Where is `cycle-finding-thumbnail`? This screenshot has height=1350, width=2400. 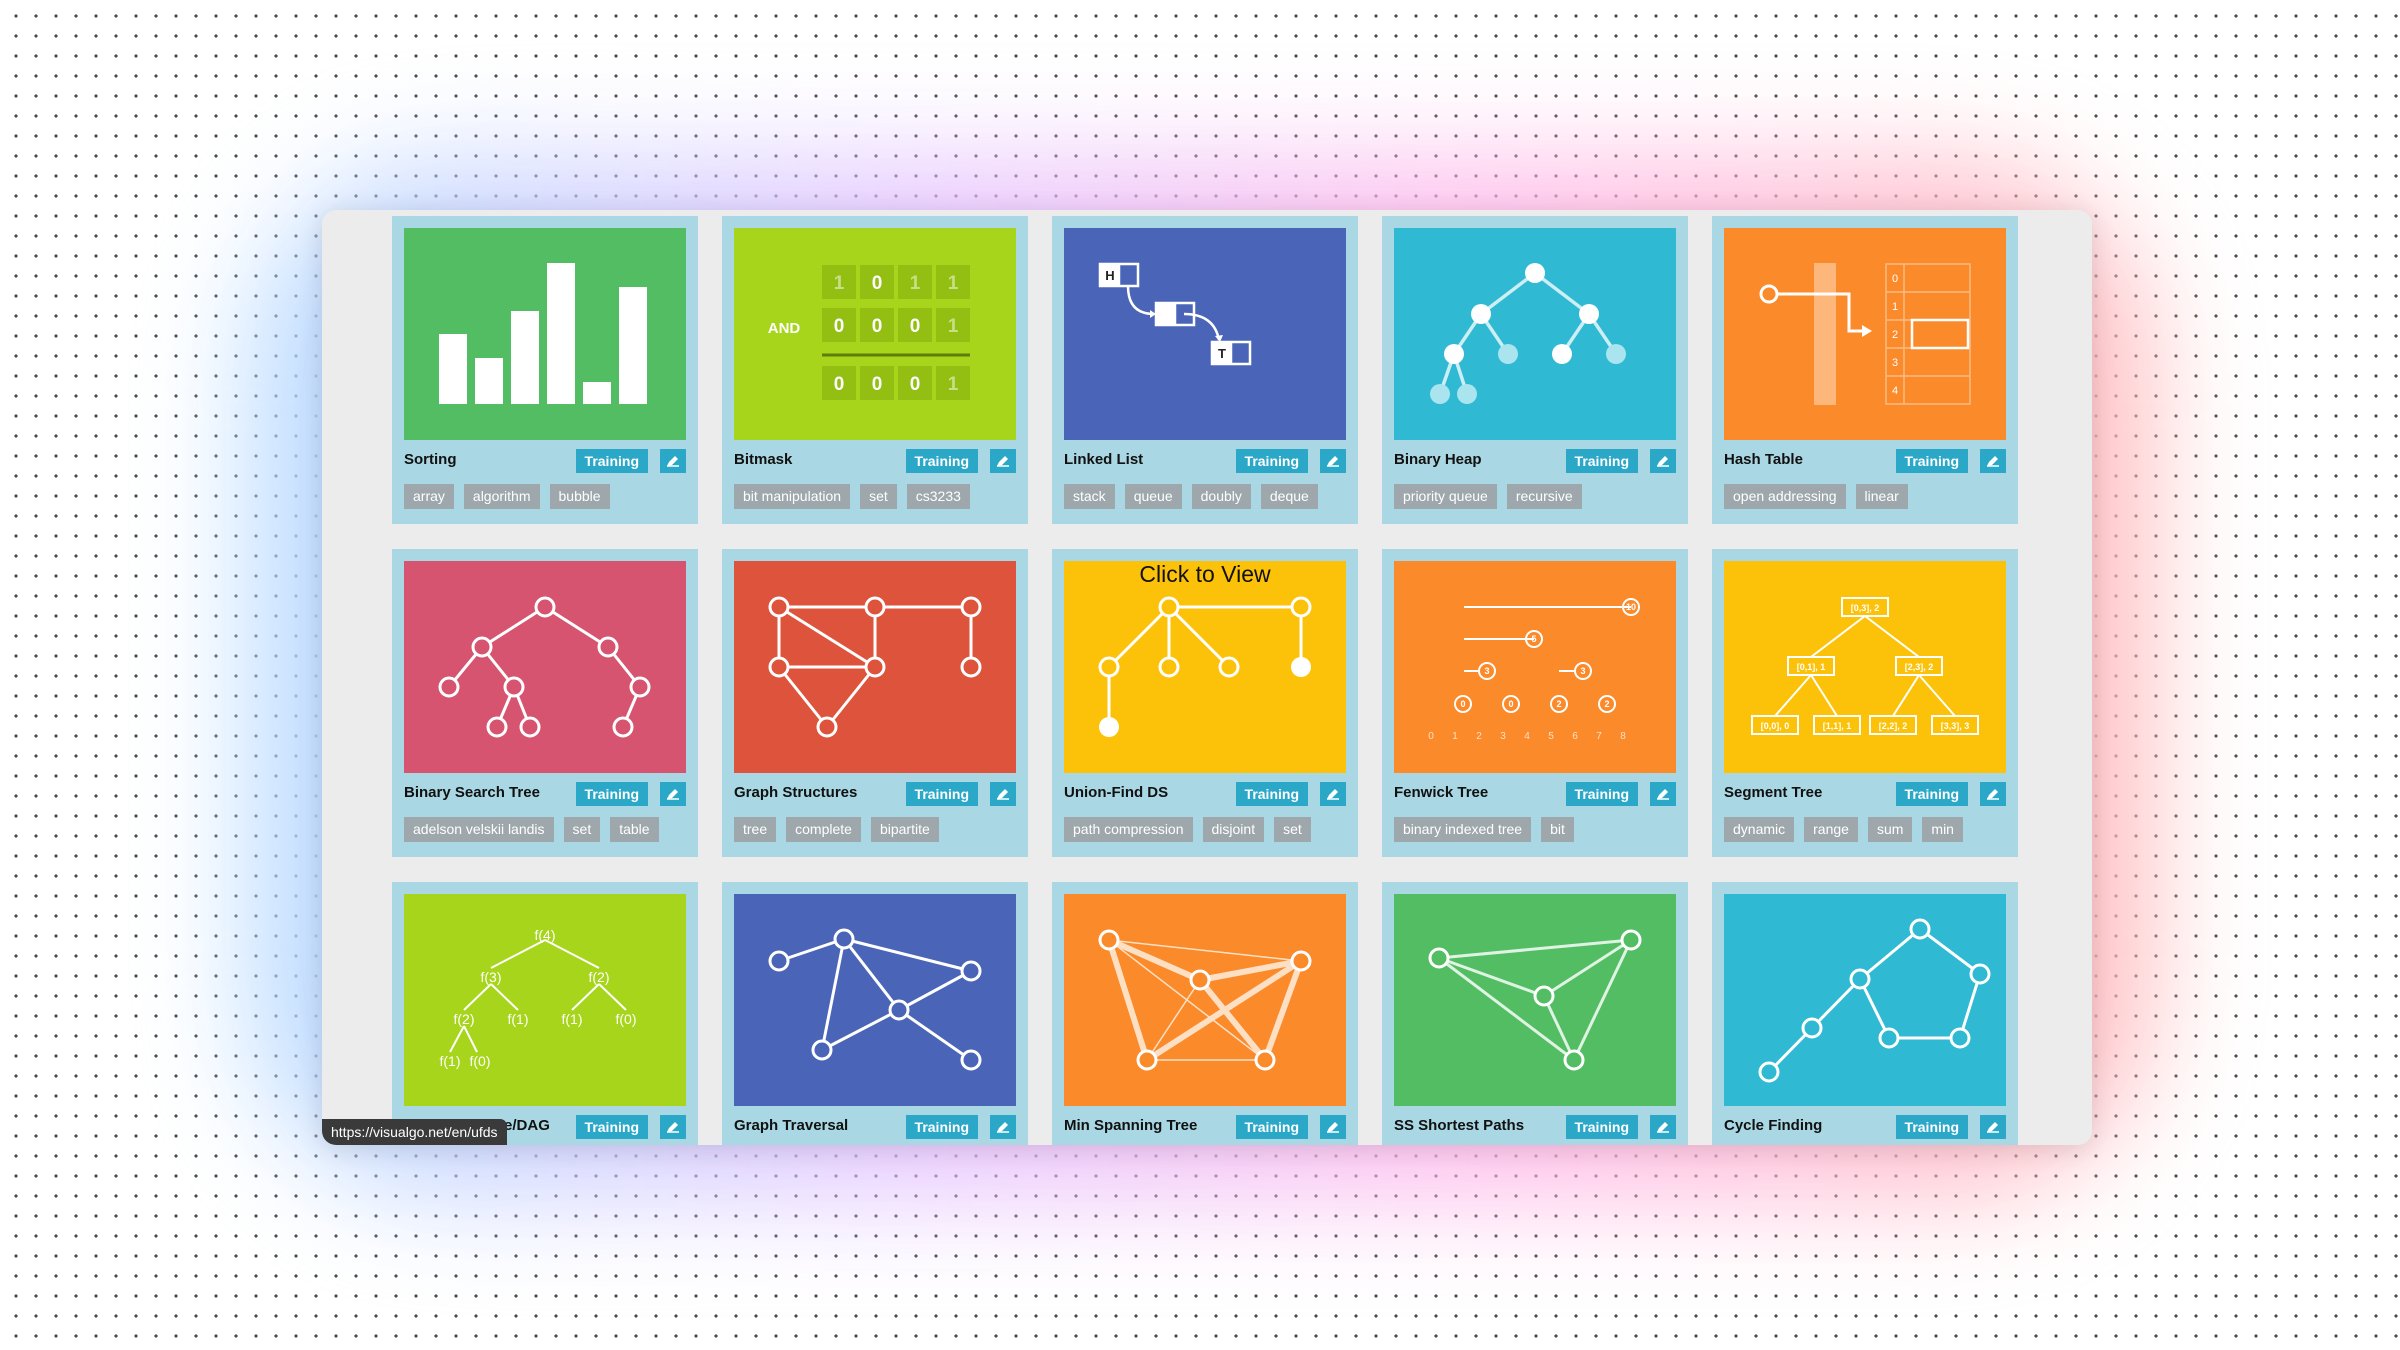 cycle-finding-thumbnail is located at coordinates (1865, 1000).